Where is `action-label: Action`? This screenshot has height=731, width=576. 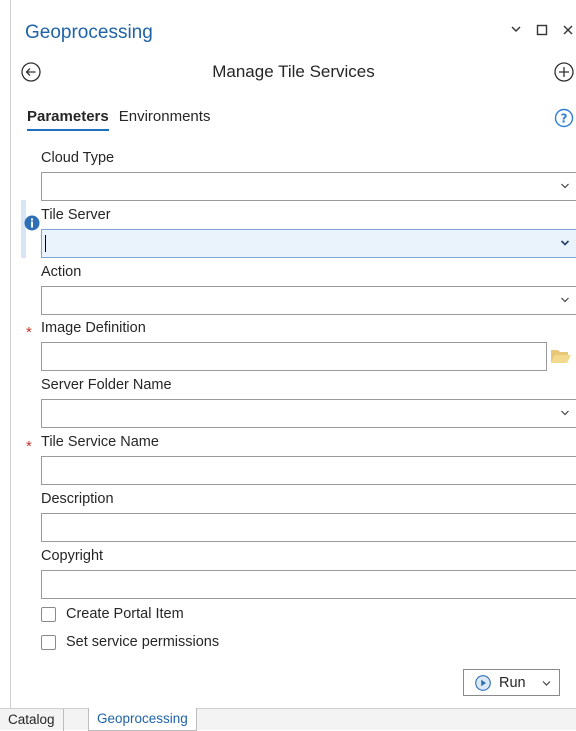
action-label: Action is located at coordinates (61, 272).